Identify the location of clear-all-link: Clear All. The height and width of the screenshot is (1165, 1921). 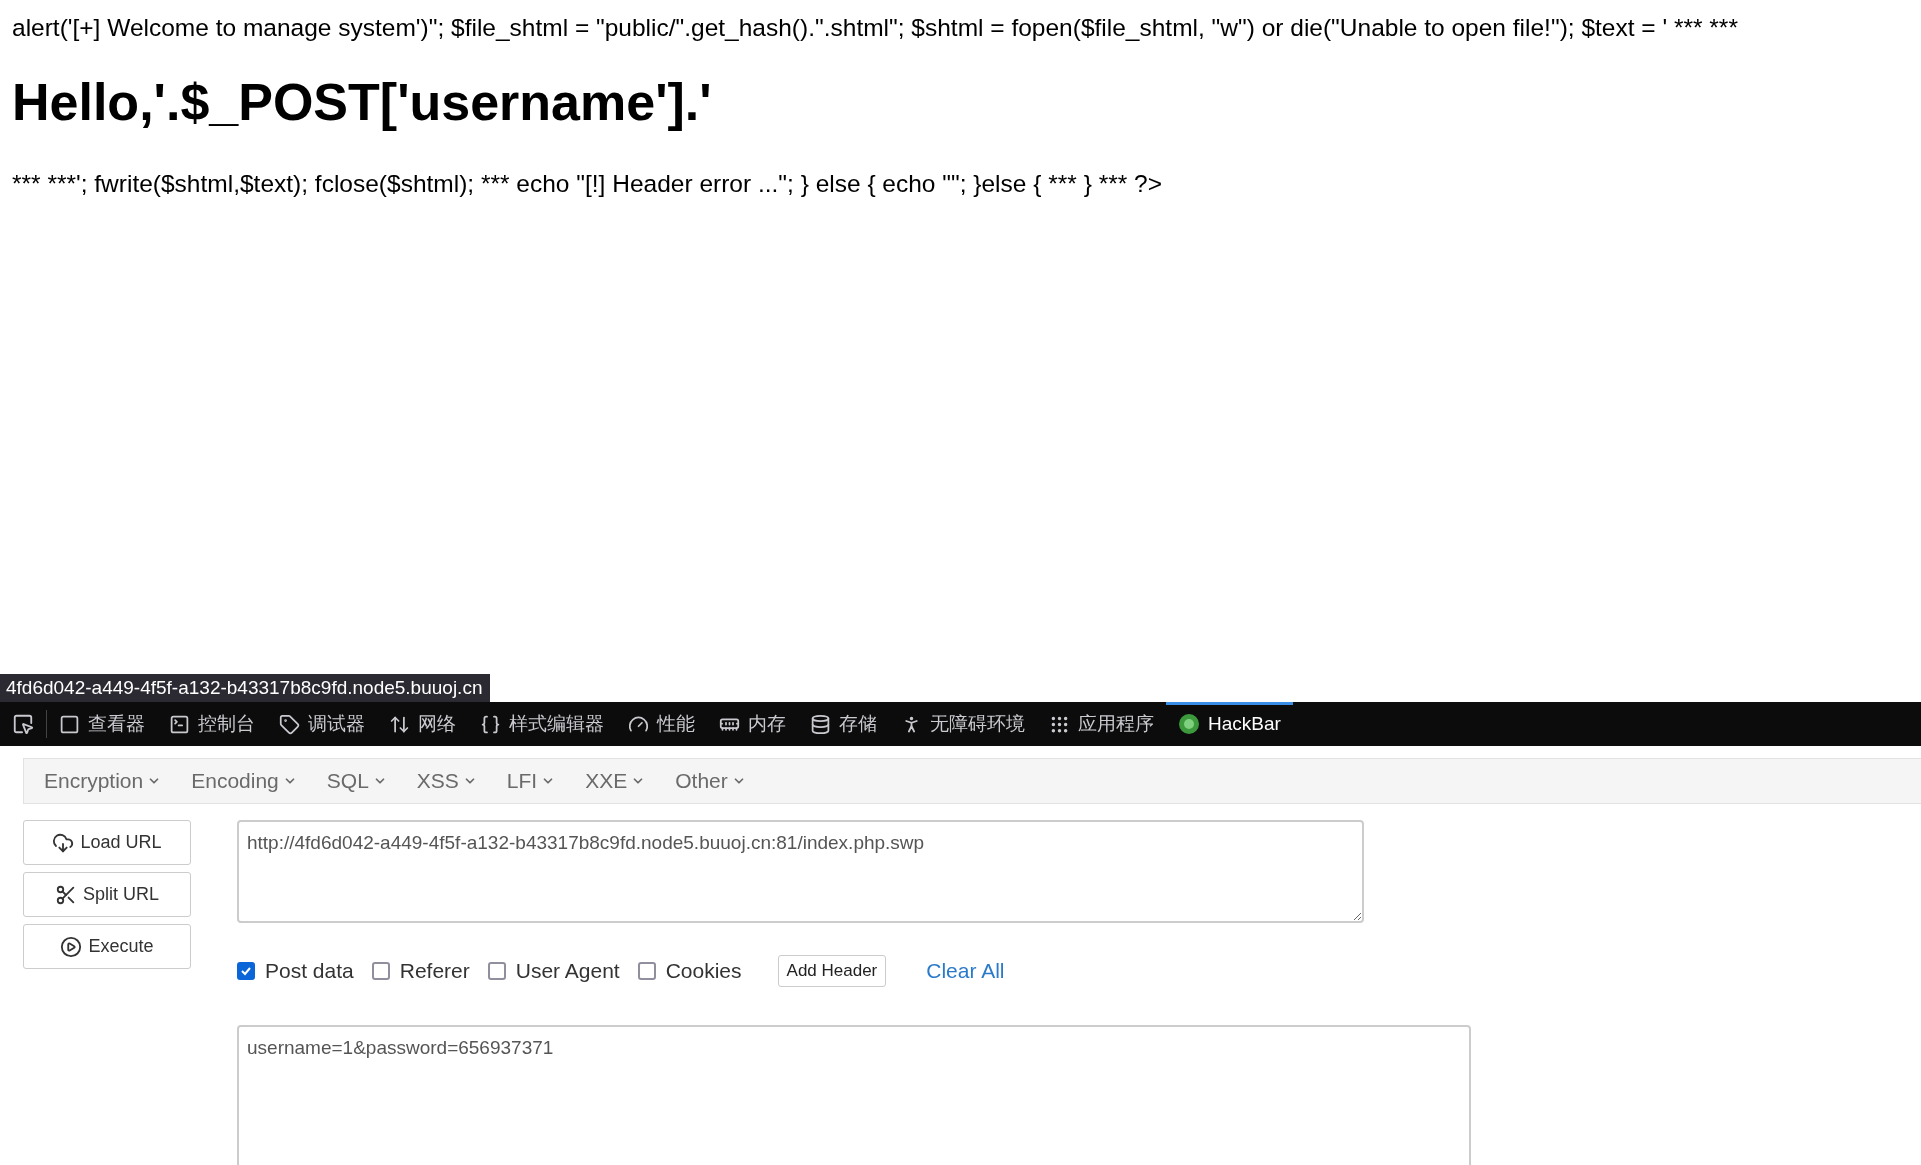
(965, 971).